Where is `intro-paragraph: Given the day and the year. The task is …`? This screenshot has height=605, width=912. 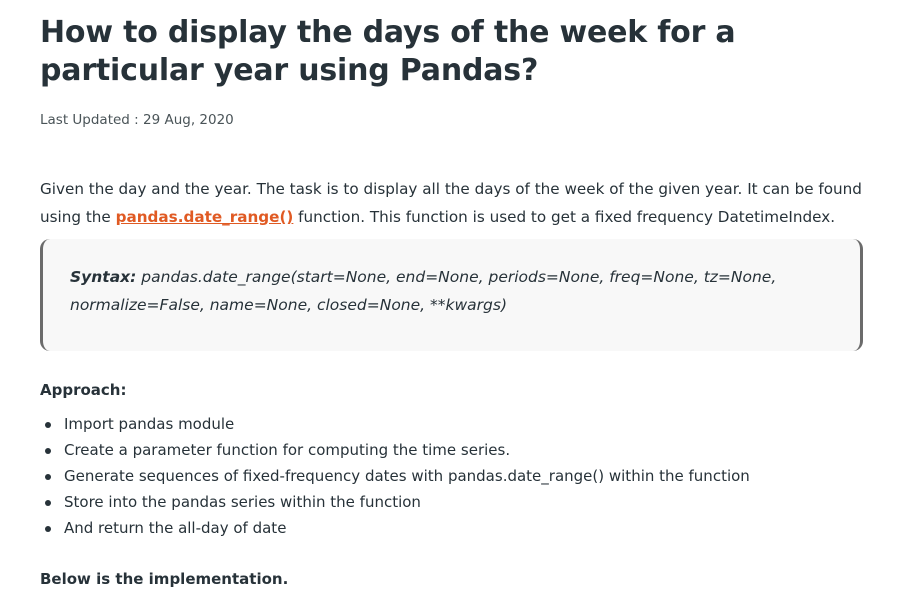
intro-paragraph: Given the day and the year. The task is … is located at coordinates (452, 203).